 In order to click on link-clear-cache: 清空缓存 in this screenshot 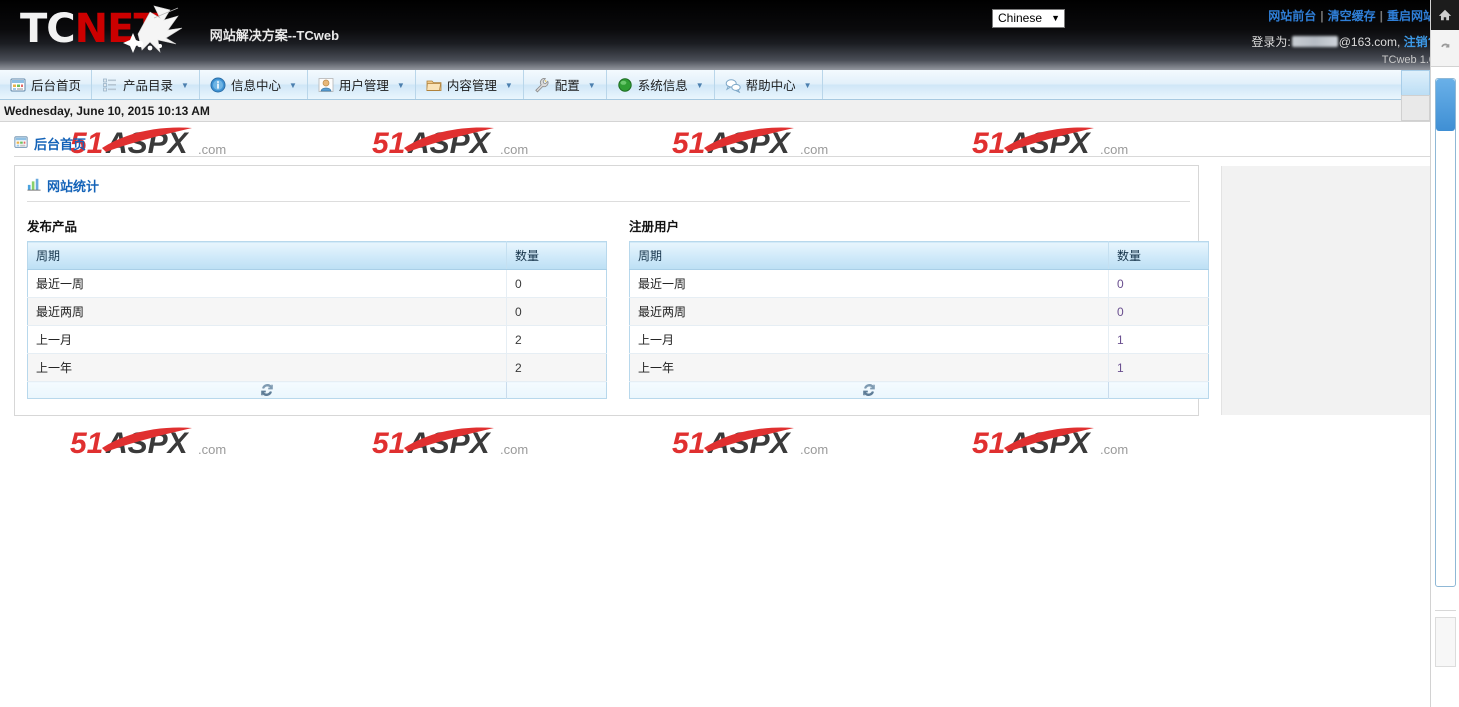, I will do `click(1352, 16)`.